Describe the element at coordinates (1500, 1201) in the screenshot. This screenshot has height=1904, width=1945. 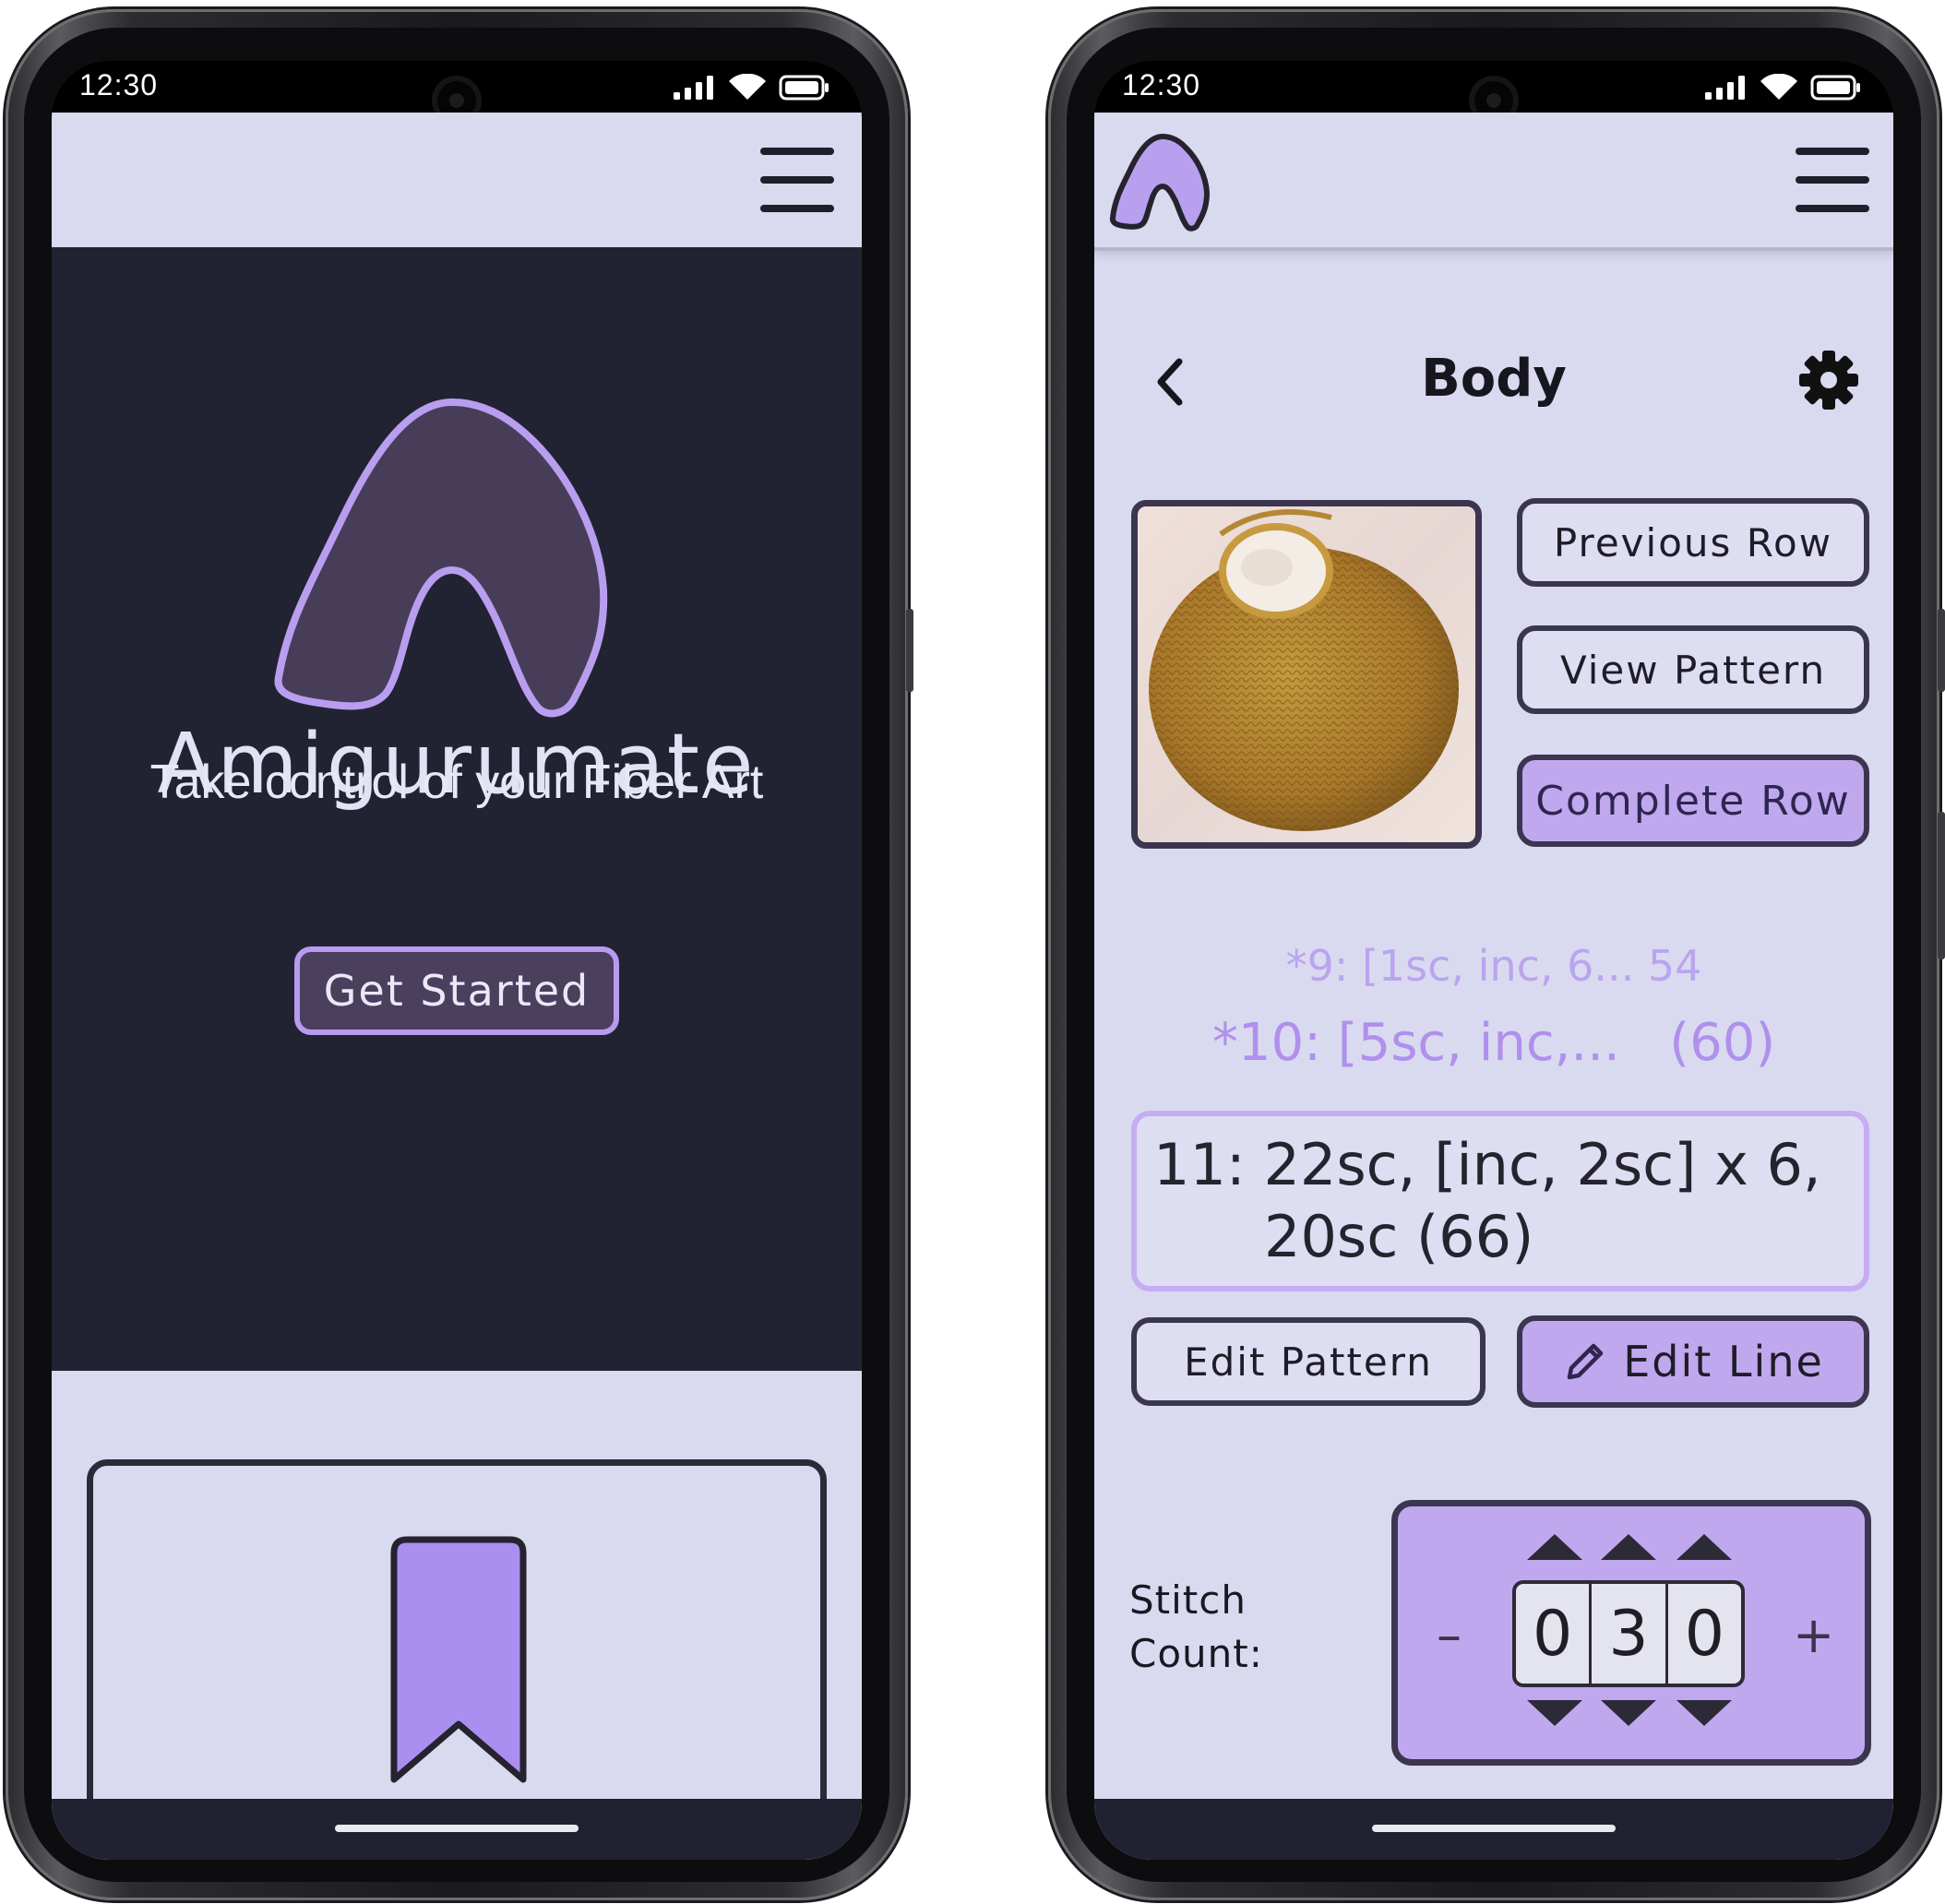
I see `current-row-box: 11: 22sc, [inc, 2sc] x 6, 20sc (66)` at that location.